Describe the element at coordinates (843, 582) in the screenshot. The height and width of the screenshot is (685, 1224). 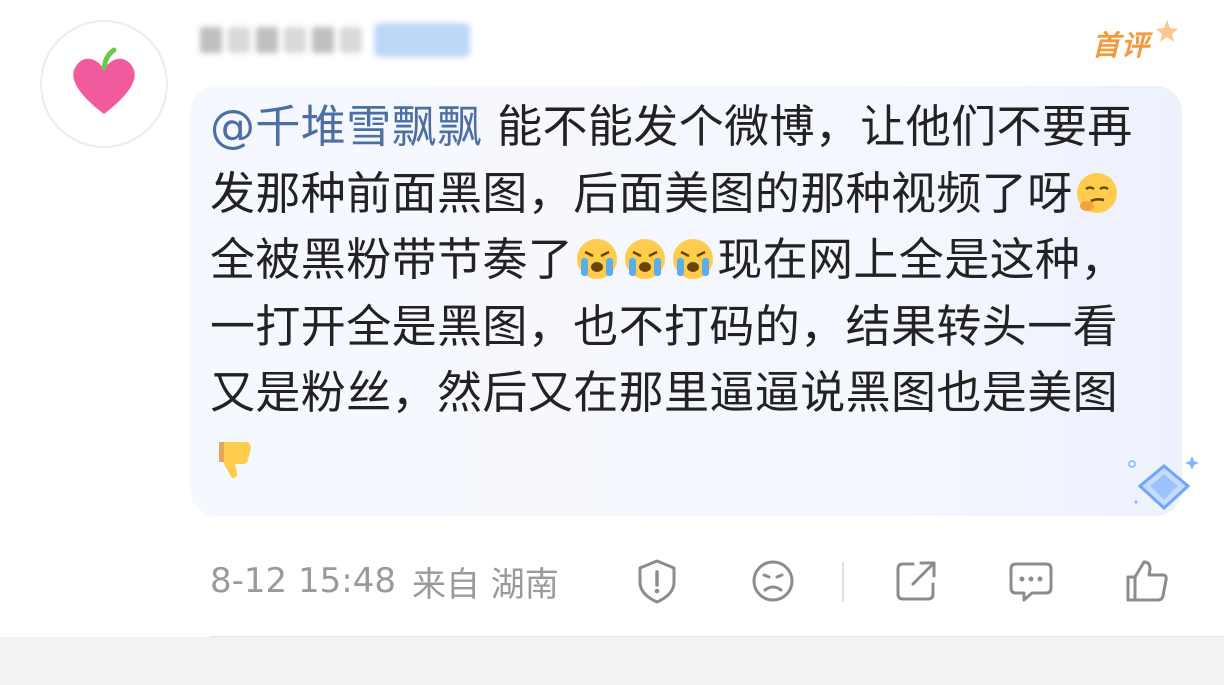
I see `action-separator` at that location.